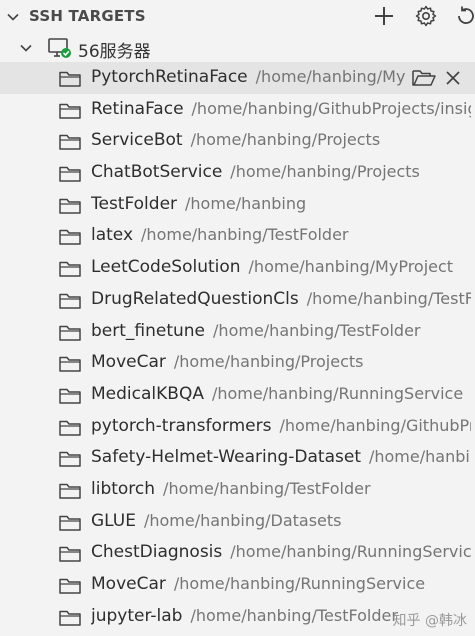 This screenshot has height=636, width=475. Describe the element at coordinates (281, 489) in the screenshot. I see `folder-text: libtorch/home/hanbing/TestFolder` at that location.